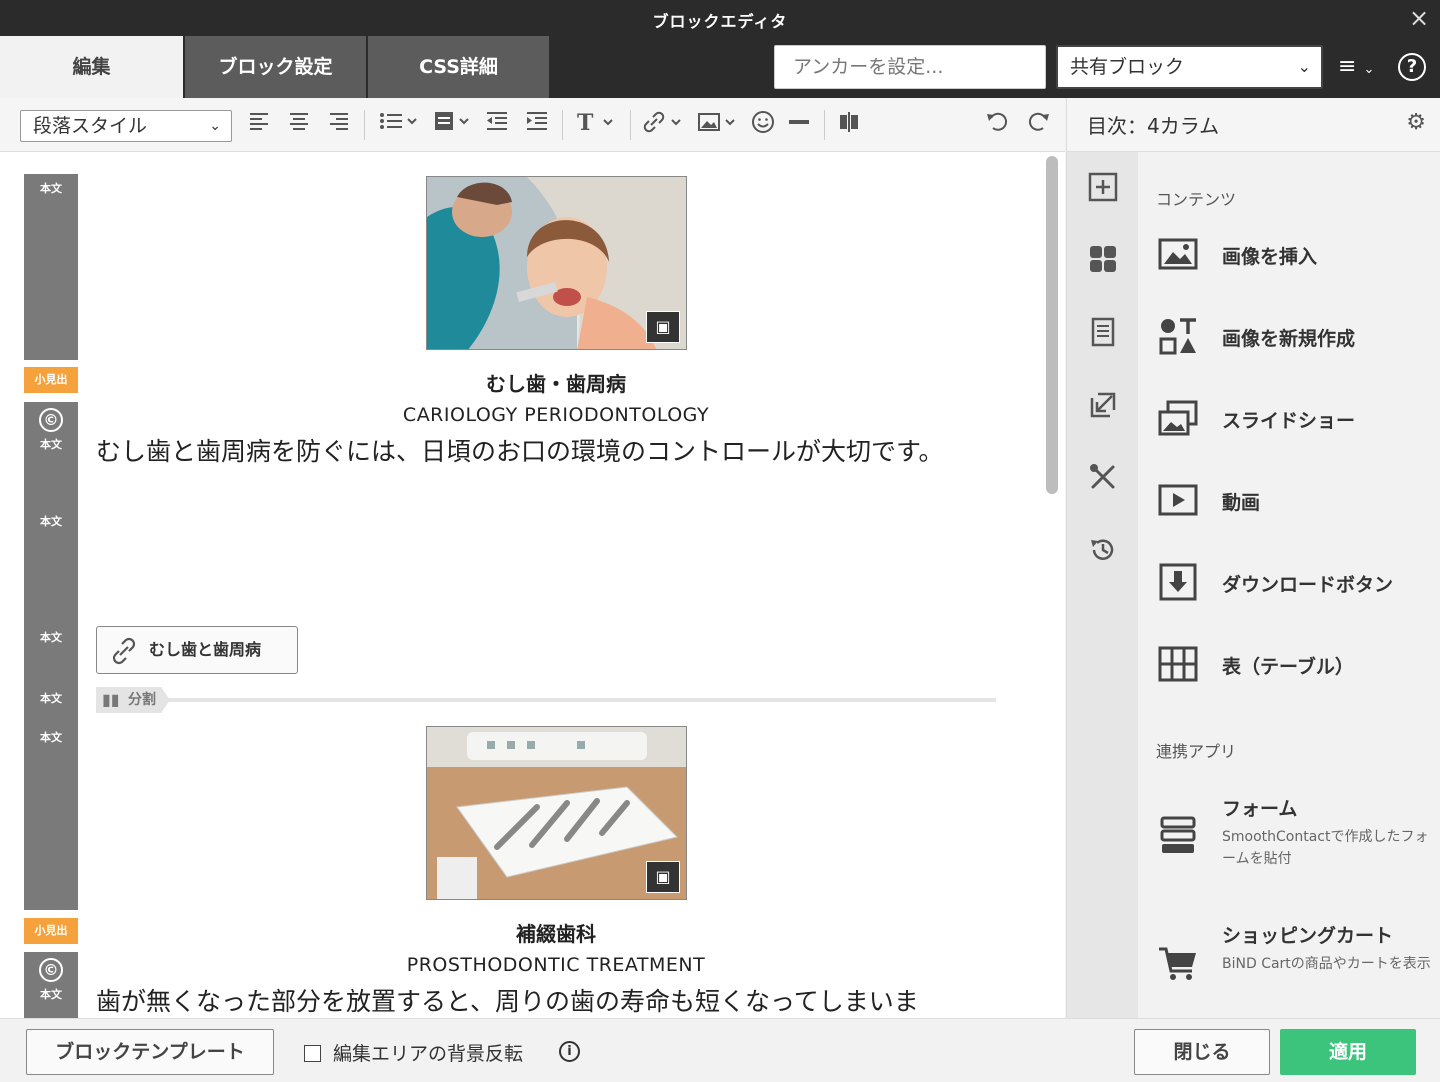 This screenshot has height=1082, width=1440. What do you see at coordinates (556, 382) in the screenshot?
I see `block1-heading: むし歯・歯周病` at bounding box center [556, 382].